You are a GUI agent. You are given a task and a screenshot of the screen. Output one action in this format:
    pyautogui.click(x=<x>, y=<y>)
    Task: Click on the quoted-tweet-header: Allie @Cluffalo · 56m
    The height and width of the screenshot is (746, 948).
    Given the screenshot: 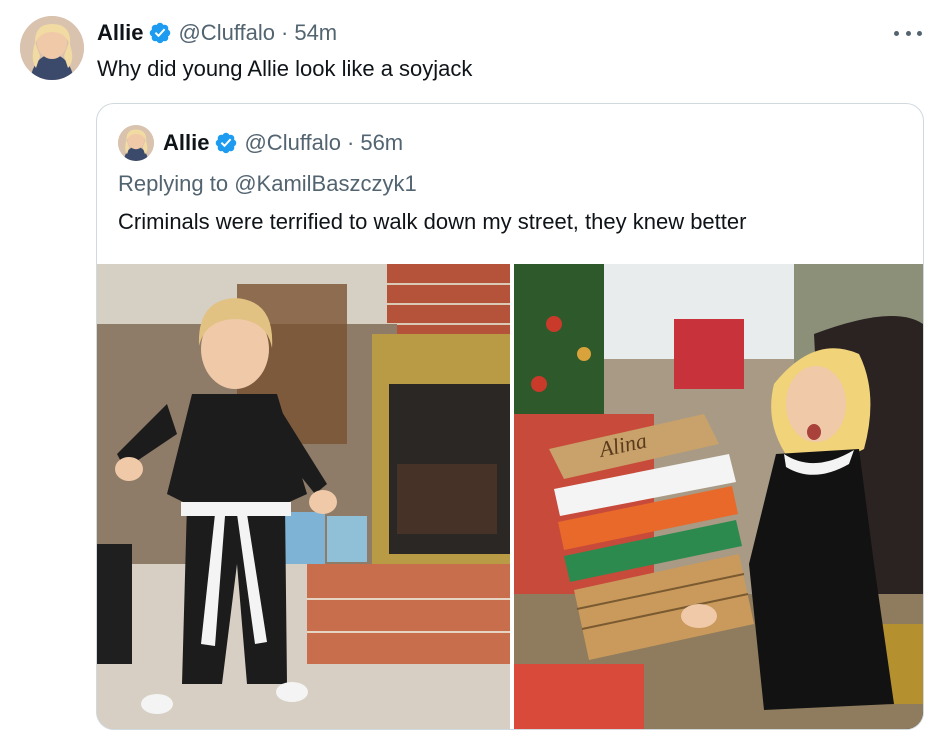 What is the action you would take?
    pyautogui.click(x=283, y=143)
    